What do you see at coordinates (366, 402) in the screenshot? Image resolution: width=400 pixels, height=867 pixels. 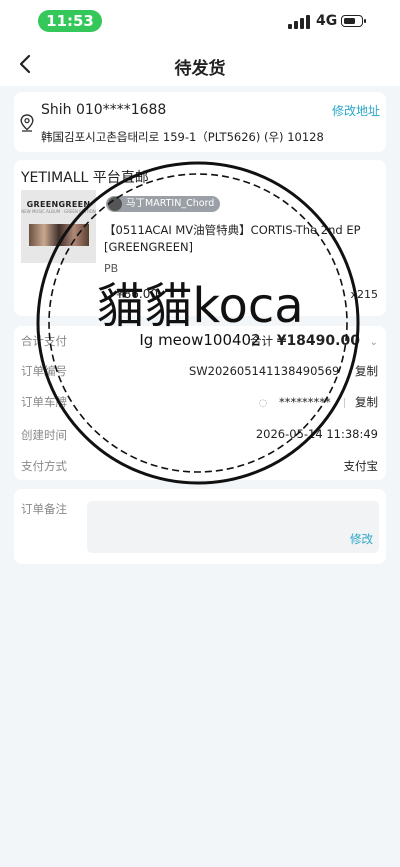 I see `copy-plate-button: 复制` at bounding box center [366, 402].